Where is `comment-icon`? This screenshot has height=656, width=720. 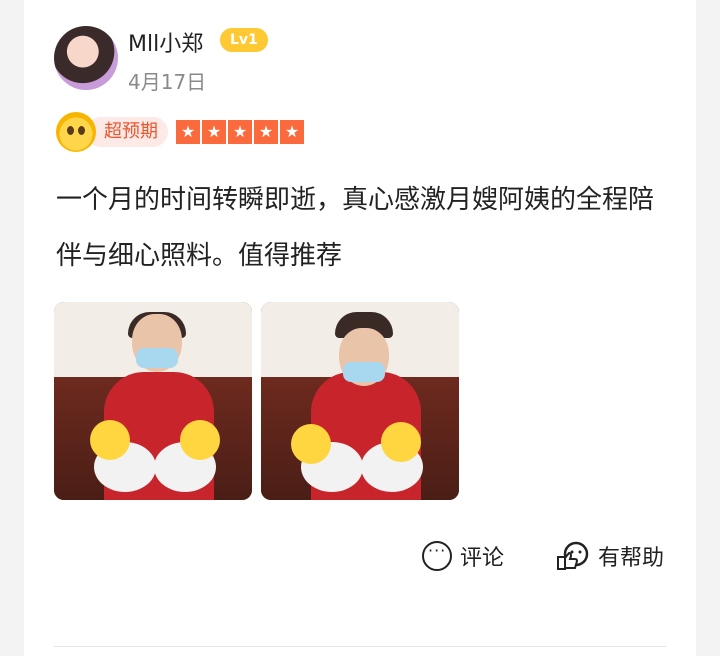 comment-icon is located at coordinates (437, 556).